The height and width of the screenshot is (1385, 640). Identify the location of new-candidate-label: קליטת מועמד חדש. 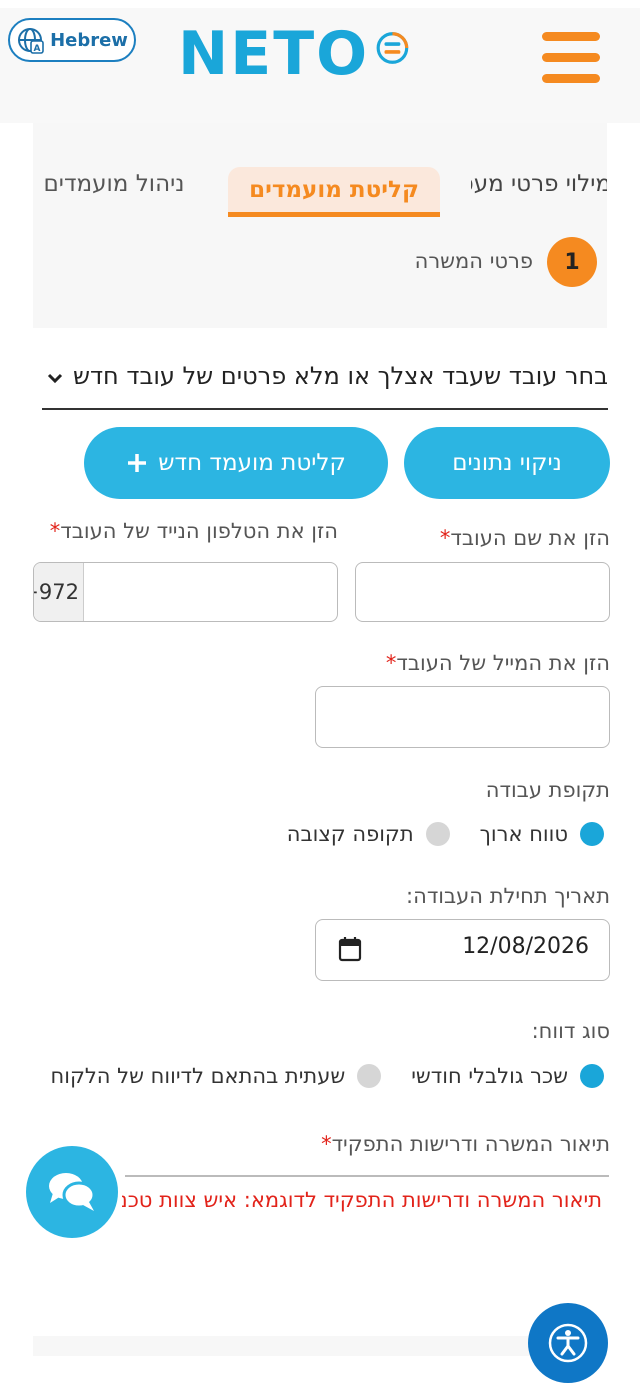
(252, 463).